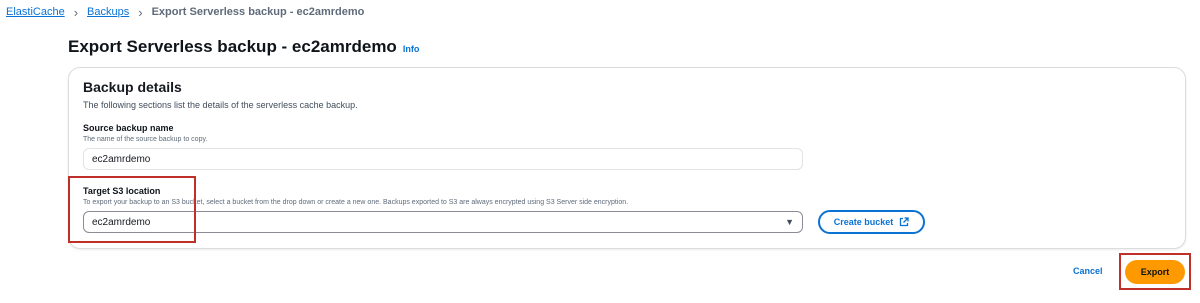 This screenshot has height=303, width=1200. What do you see at coordinates (443, 159) in the screenshot?
I see `source-backup-name-field: ec2amrdemo` at bounding box center [443, 159].